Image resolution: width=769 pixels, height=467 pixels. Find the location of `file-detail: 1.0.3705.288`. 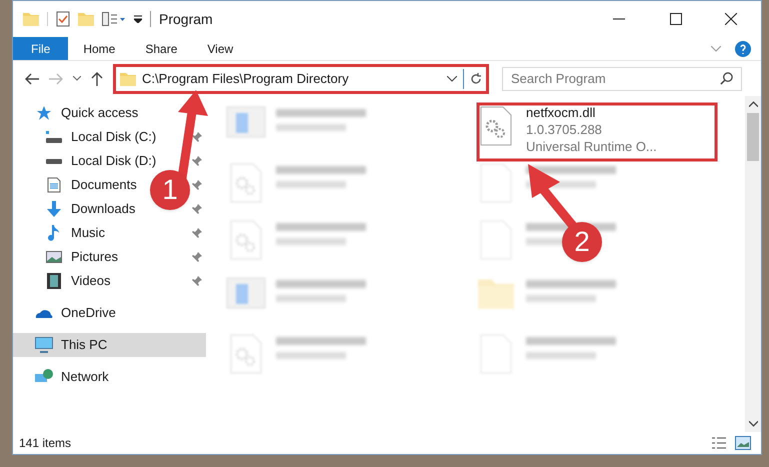

file-detail: 1.0.3705.288 is located at coordinates (564, 129).